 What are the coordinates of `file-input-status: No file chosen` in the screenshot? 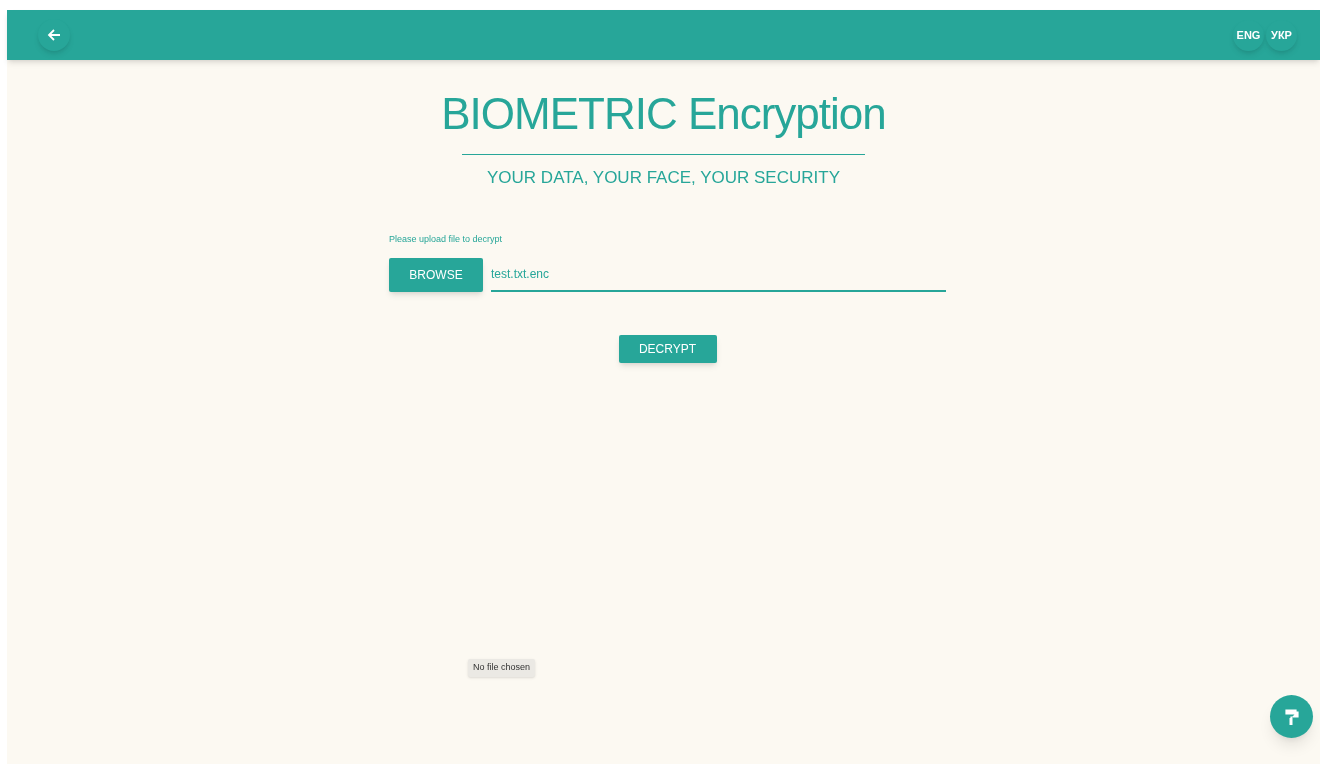 It's located at (502, 668).